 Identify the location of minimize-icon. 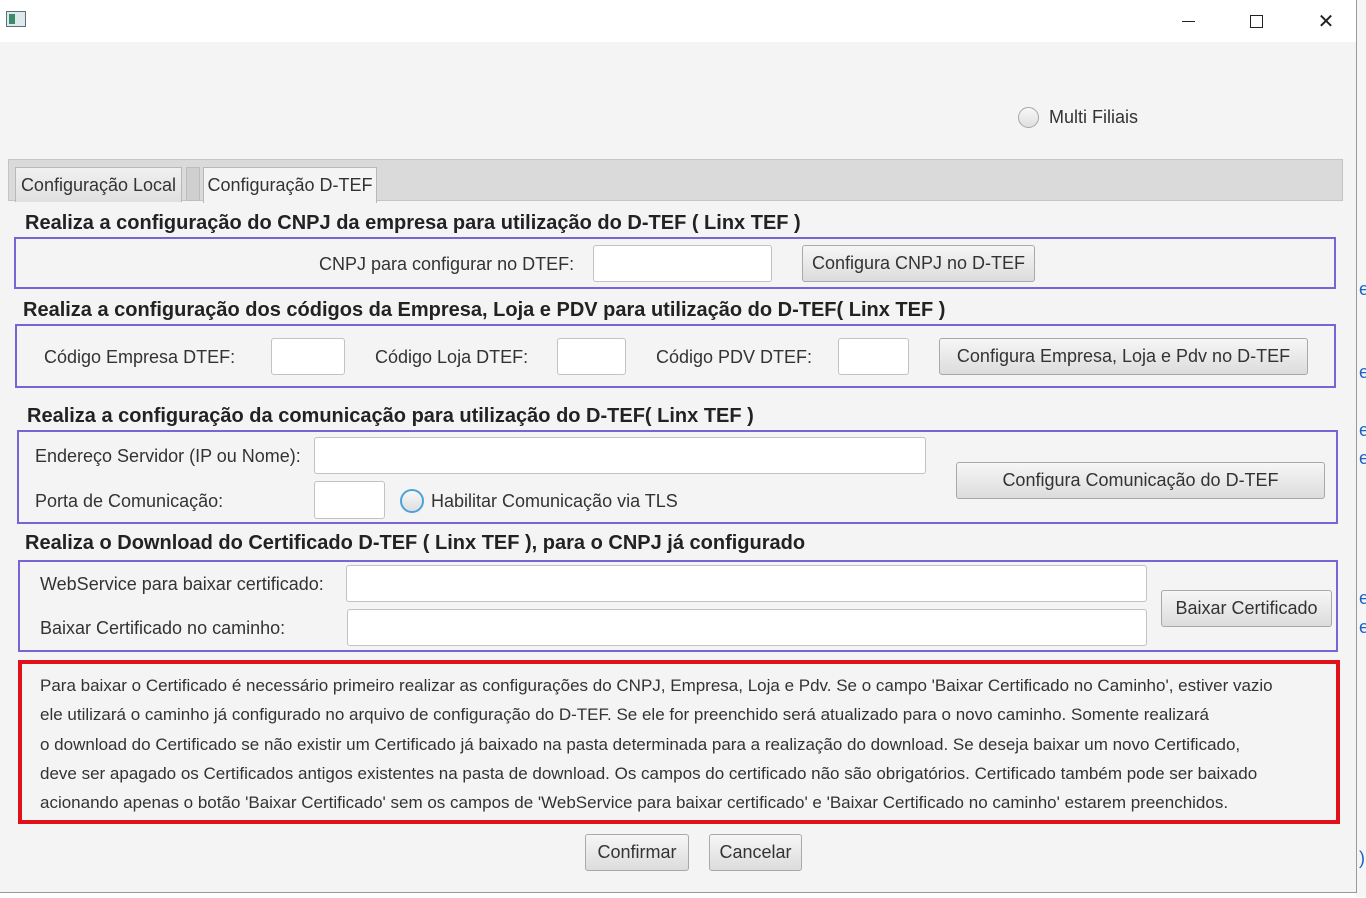
(1188, 21).